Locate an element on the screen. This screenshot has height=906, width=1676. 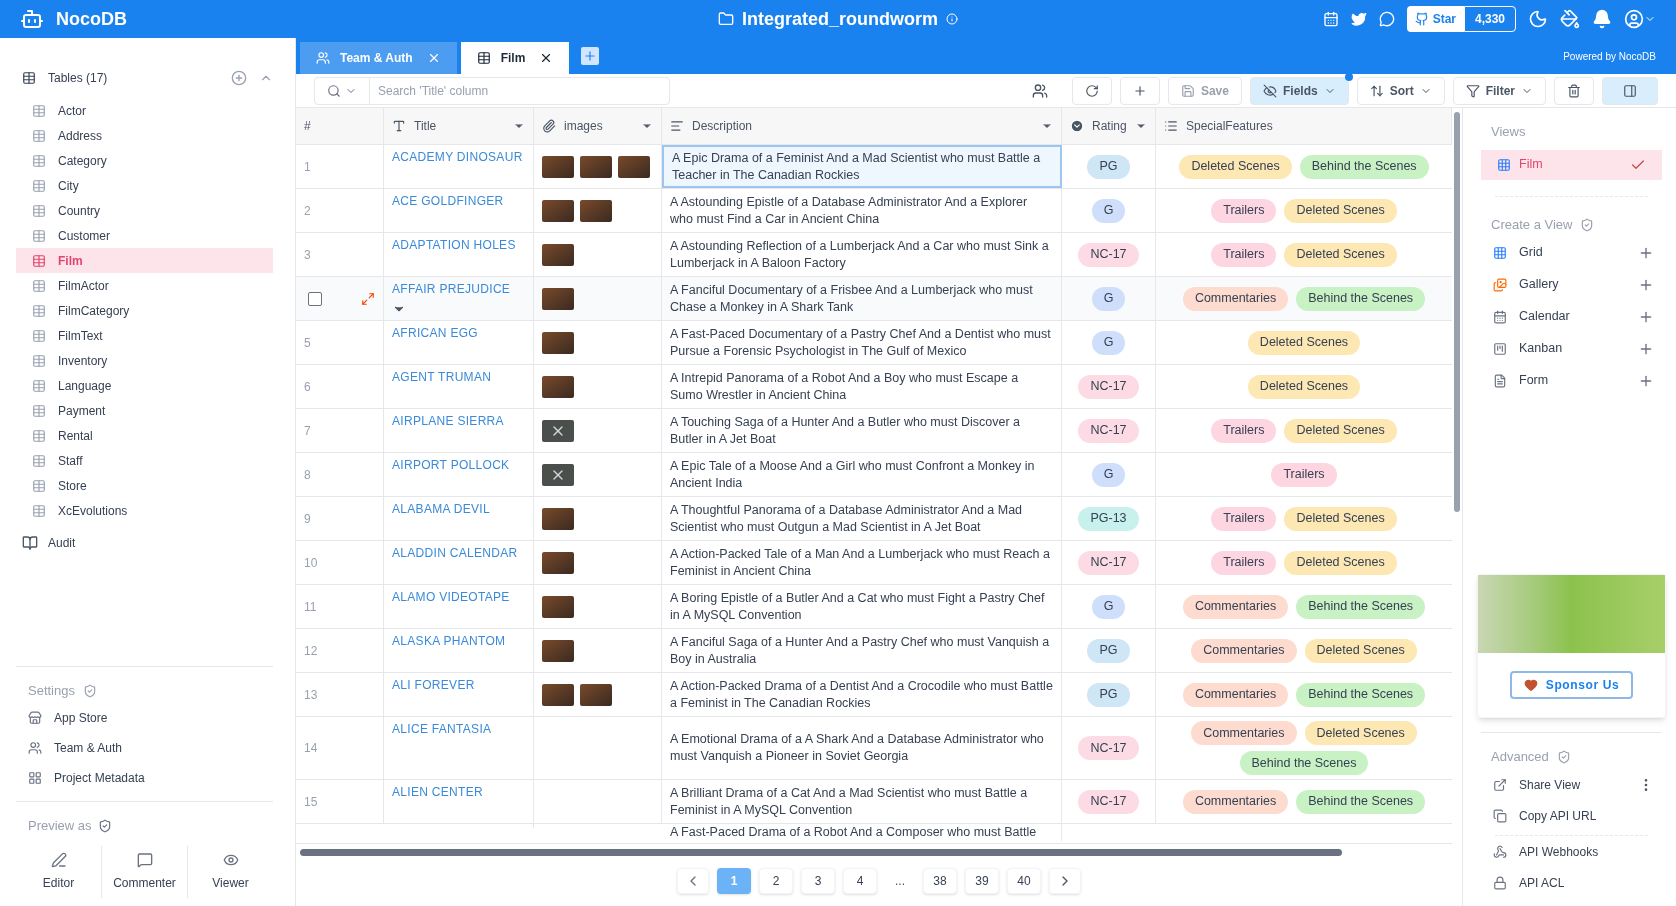
film-title-link: ALASKA PHANTOM is located at coordinates (449, 641).